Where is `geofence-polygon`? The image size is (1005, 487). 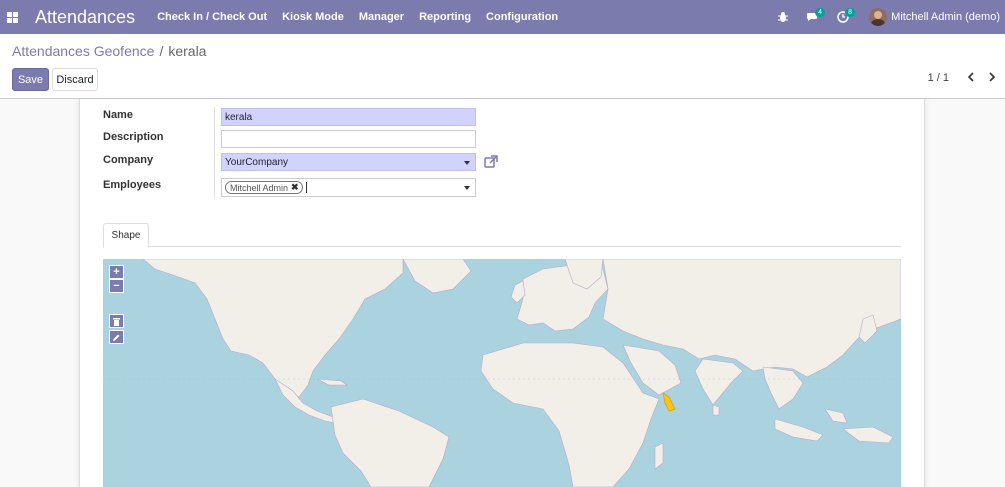 geofence-polygon is located at coordinates (669, 402).